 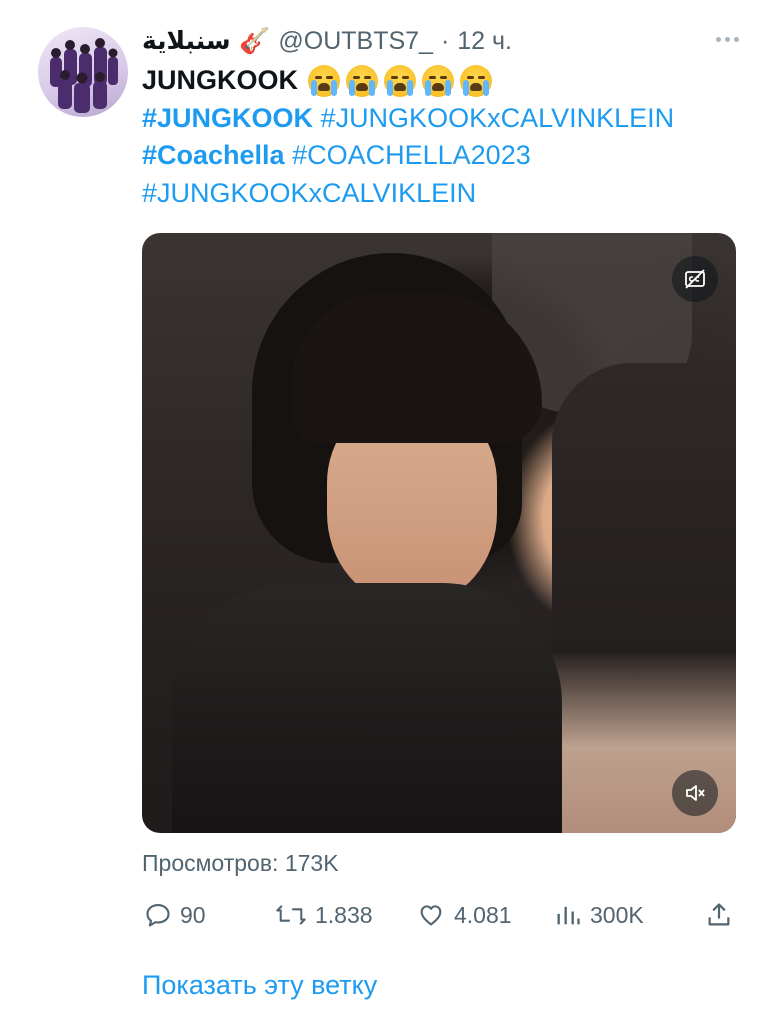 I want to click on hashtag-line: #Coachella #COACHELLA2023, so click(x=447, y=156).